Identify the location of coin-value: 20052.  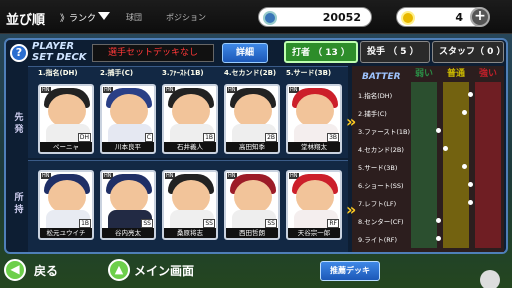
(341, 17).